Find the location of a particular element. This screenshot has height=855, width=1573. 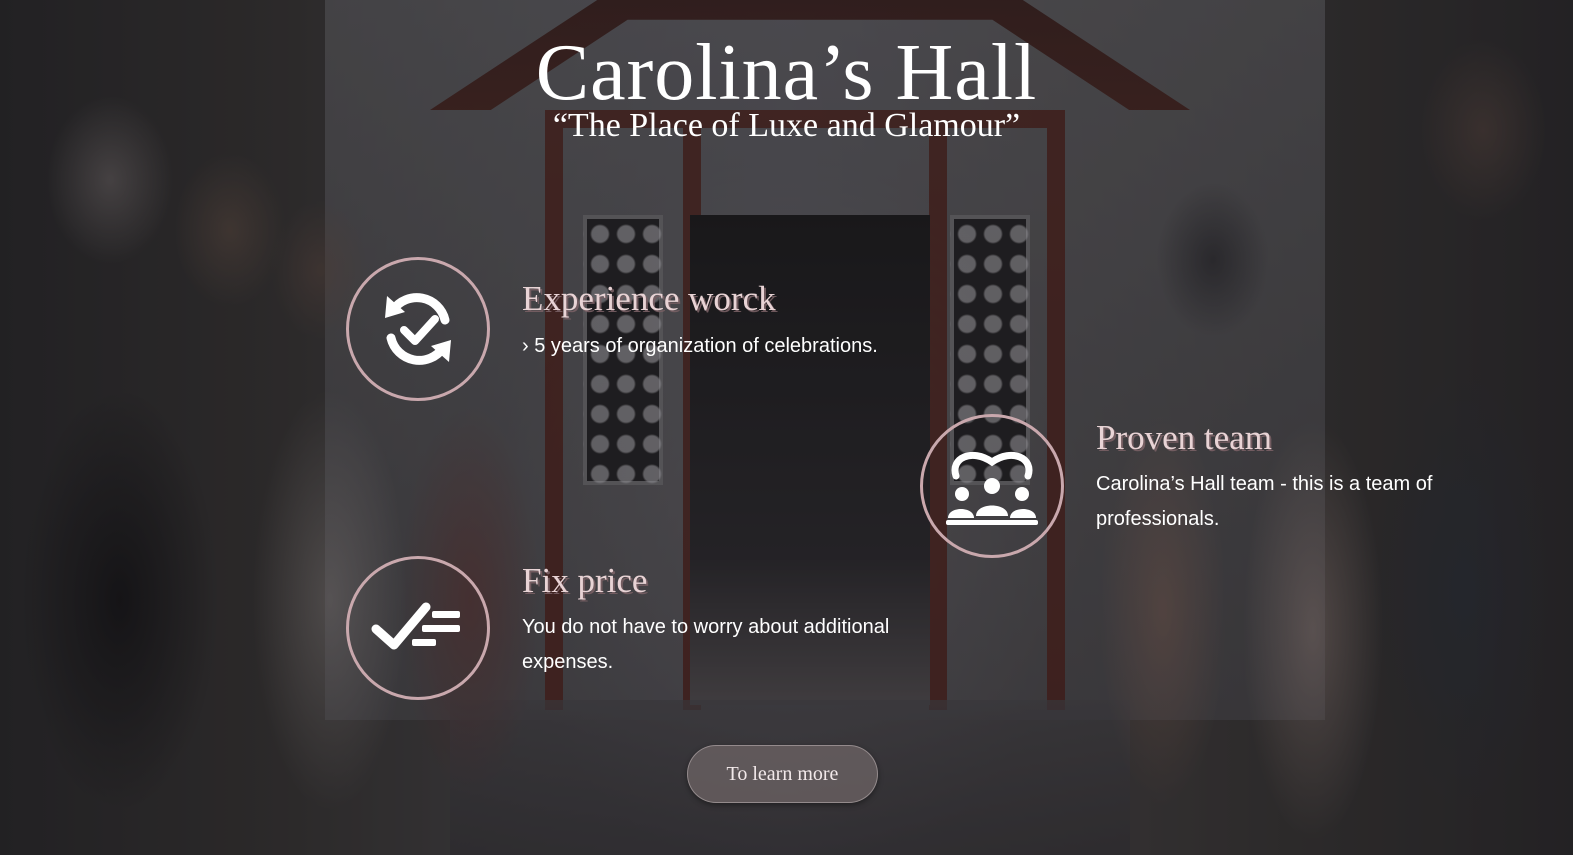

feature-title: Experience worck is located at coordinates (649, 298).